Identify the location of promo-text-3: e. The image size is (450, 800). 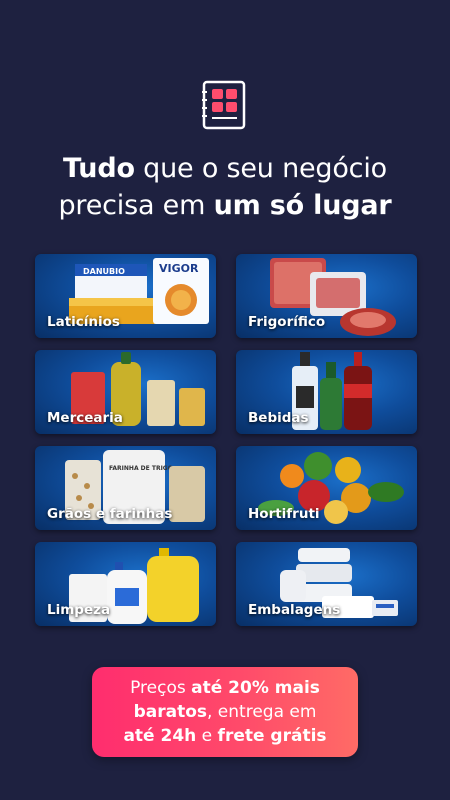
(207, 736).